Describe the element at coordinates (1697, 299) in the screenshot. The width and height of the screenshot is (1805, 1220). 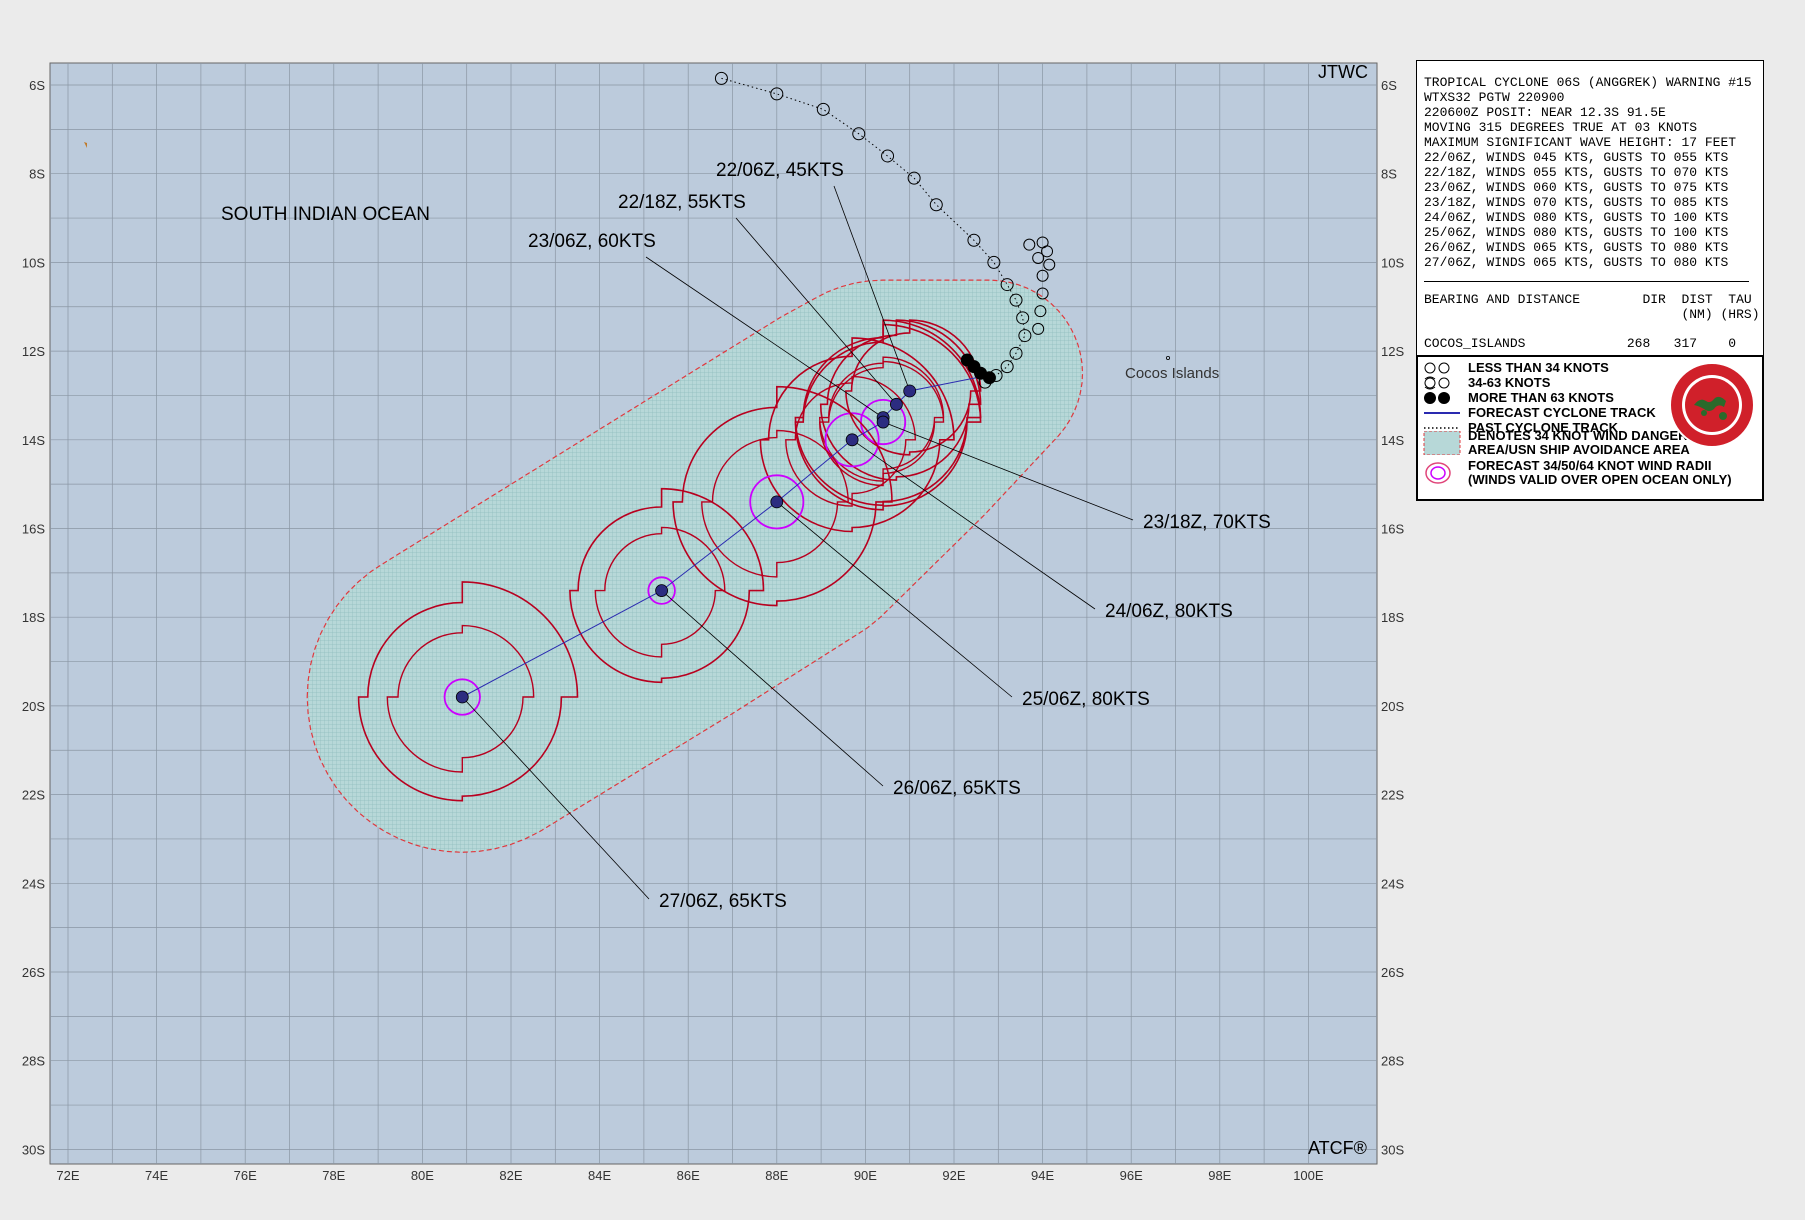
I see `col-dist: DIST` at that location.